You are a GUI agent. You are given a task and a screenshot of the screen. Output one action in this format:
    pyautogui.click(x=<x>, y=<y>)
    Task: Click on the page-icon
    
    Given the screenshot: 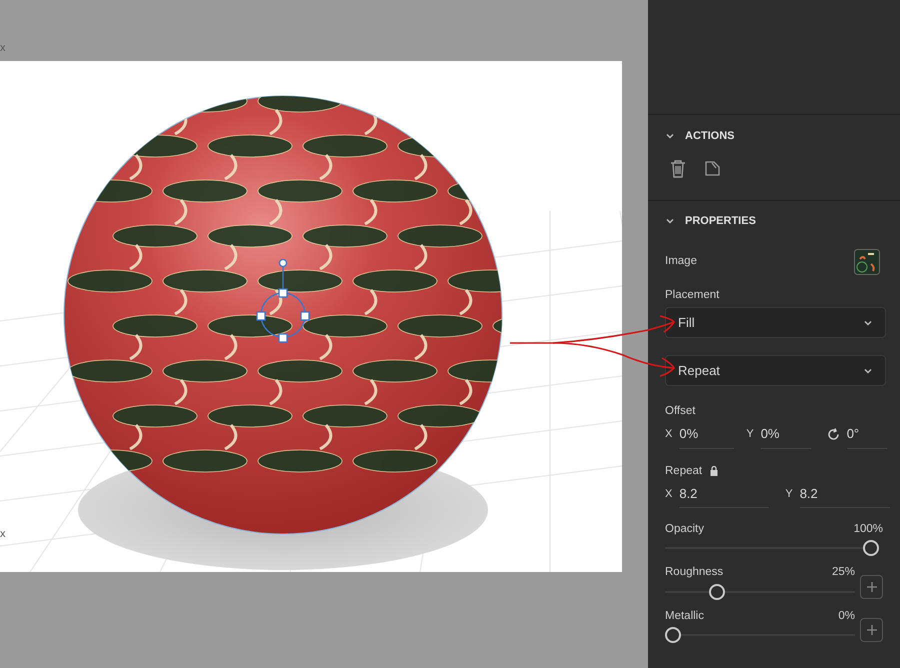 What is the action you would take?
    pyautogui.click(x=712, y=168)
    